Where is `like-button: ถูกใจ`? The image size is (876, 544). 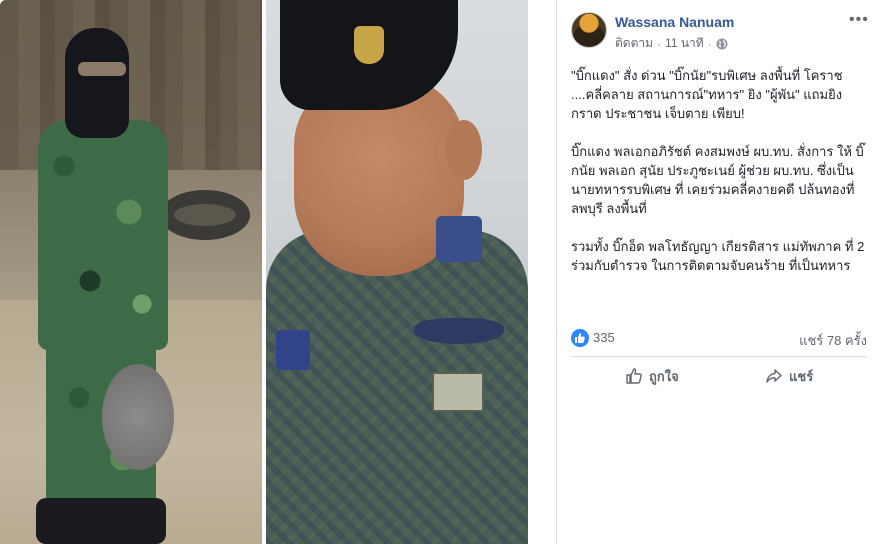 like-button: ถูกใจ is located at coordinates (652, 376).